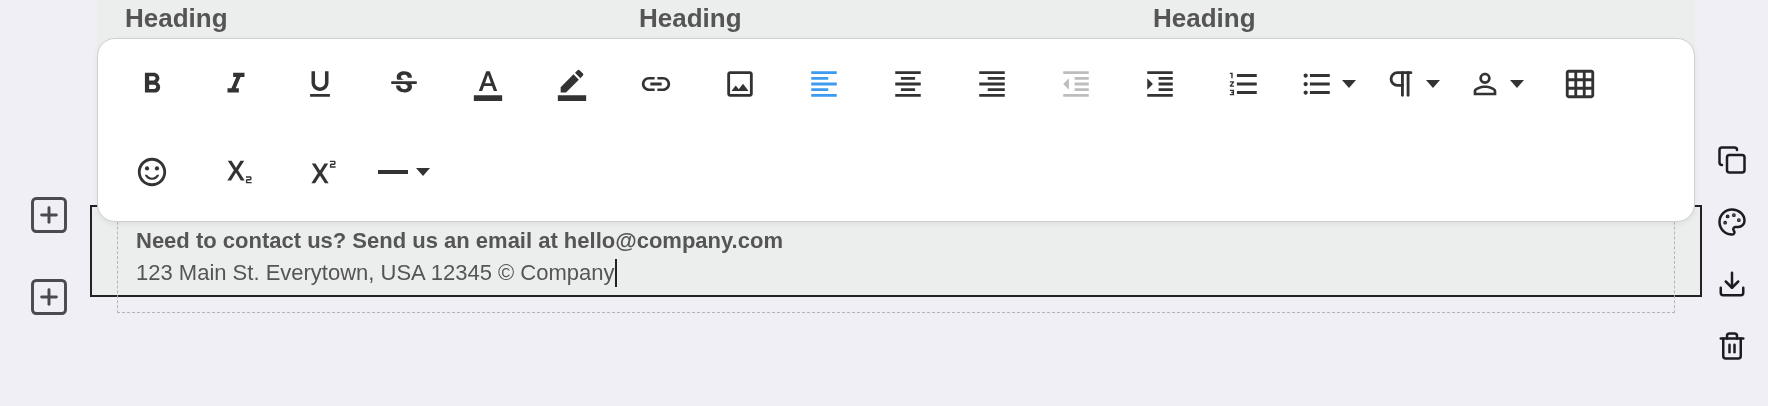  What do you see at coordinates (1580, 84) in the screenshot?
I see `table-icon` at bounding box center [1580, 84].